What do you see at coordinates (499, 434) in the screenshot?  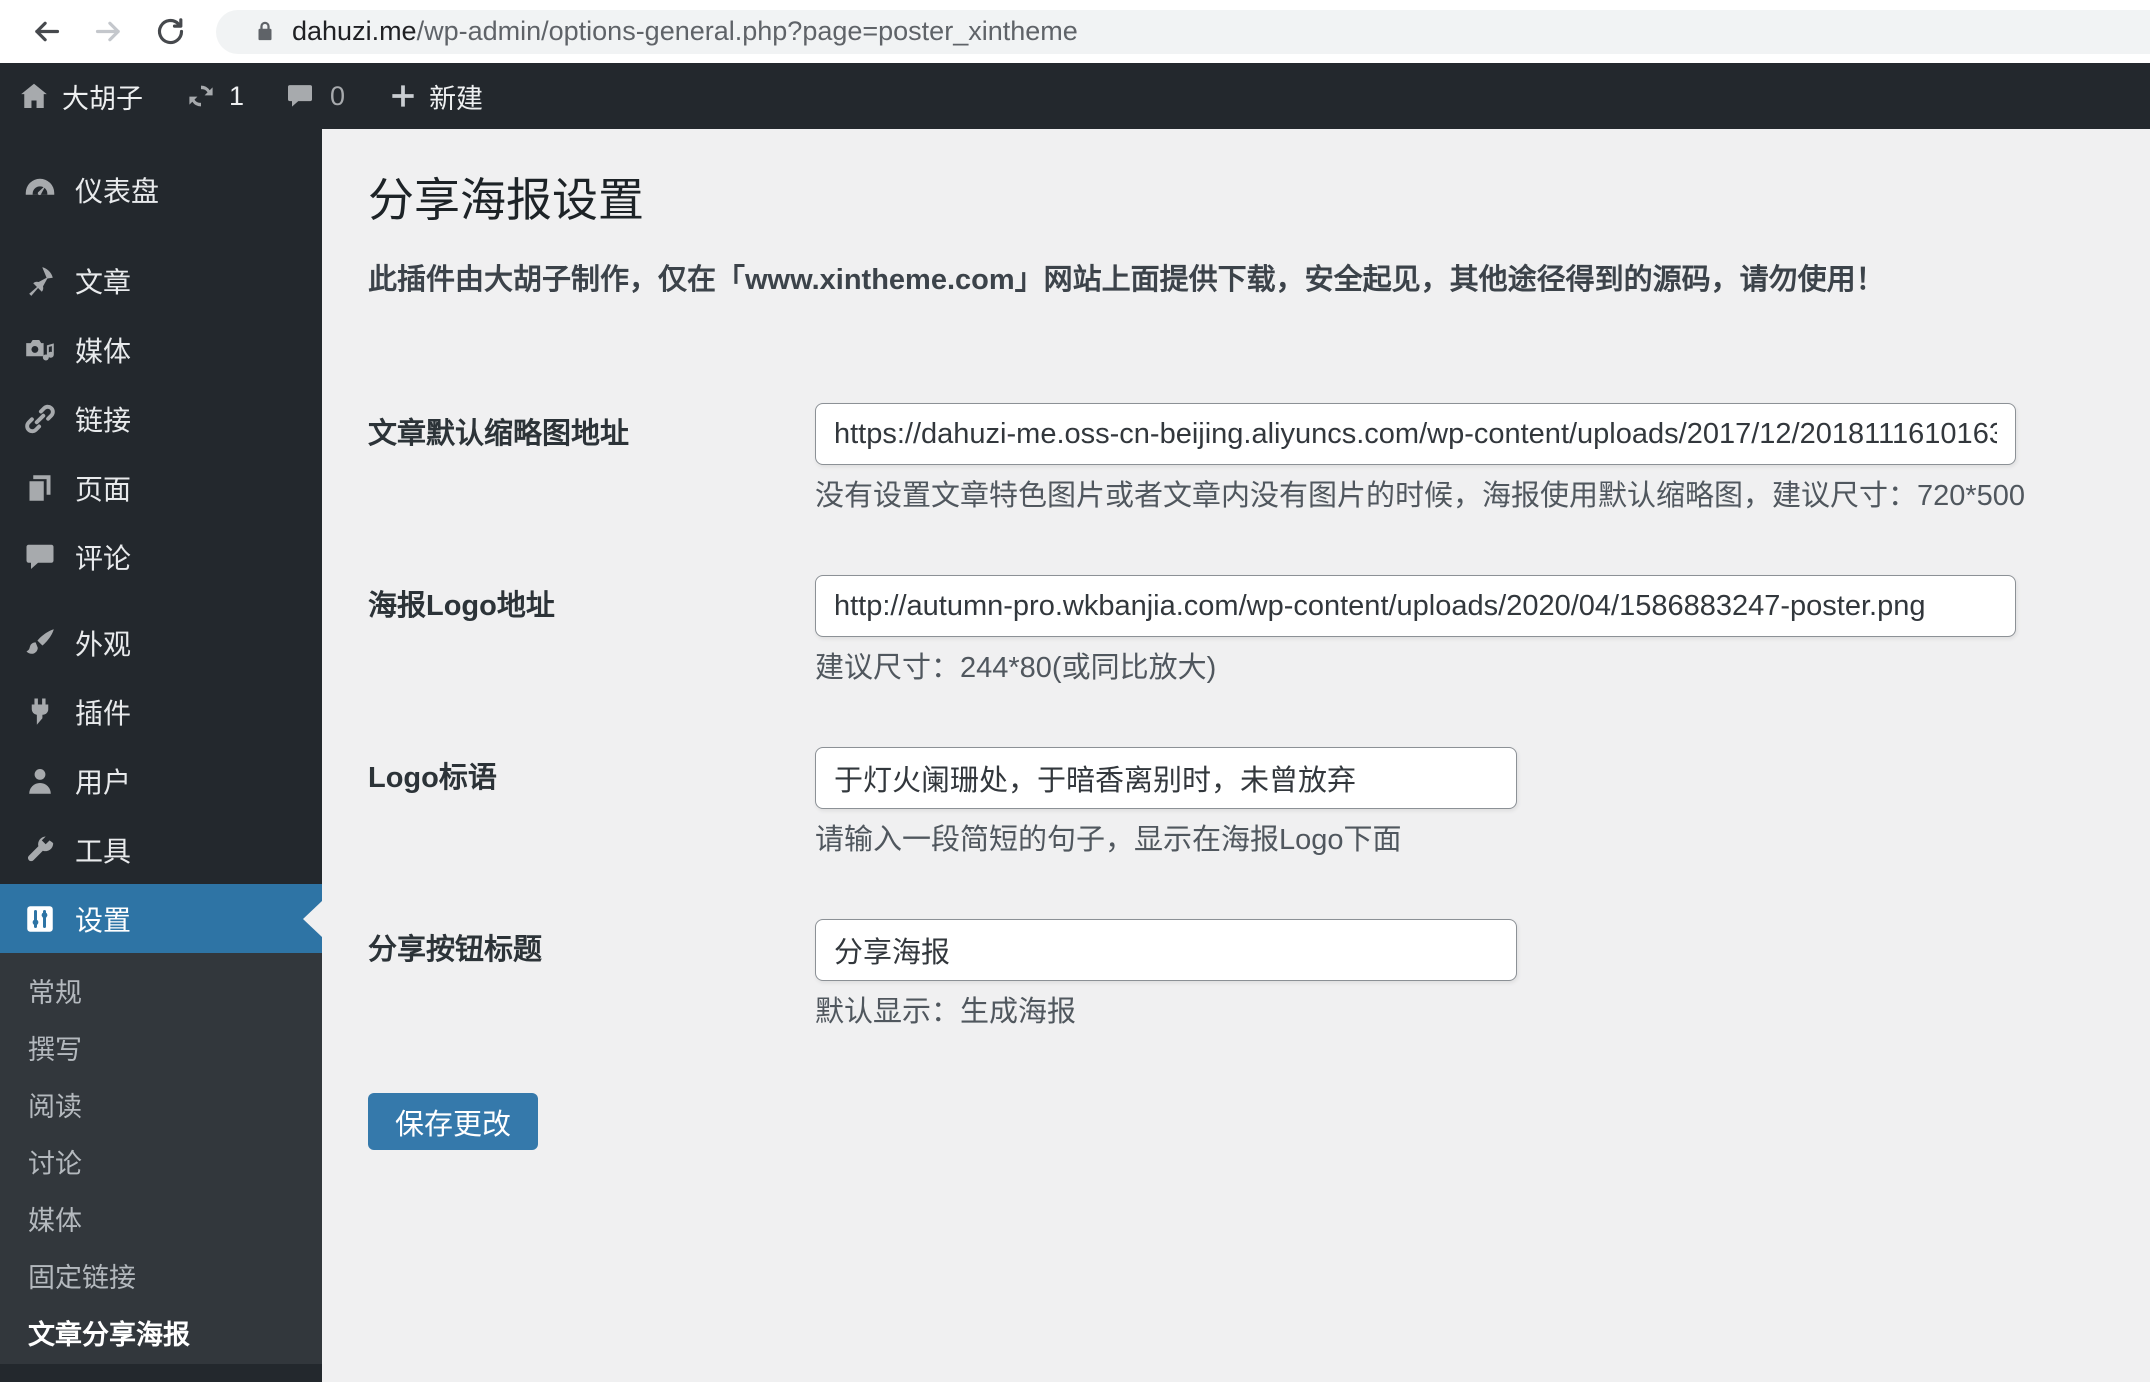 I see `field-label: 文章默认缩略图地址` at bounding box center [499, 434].